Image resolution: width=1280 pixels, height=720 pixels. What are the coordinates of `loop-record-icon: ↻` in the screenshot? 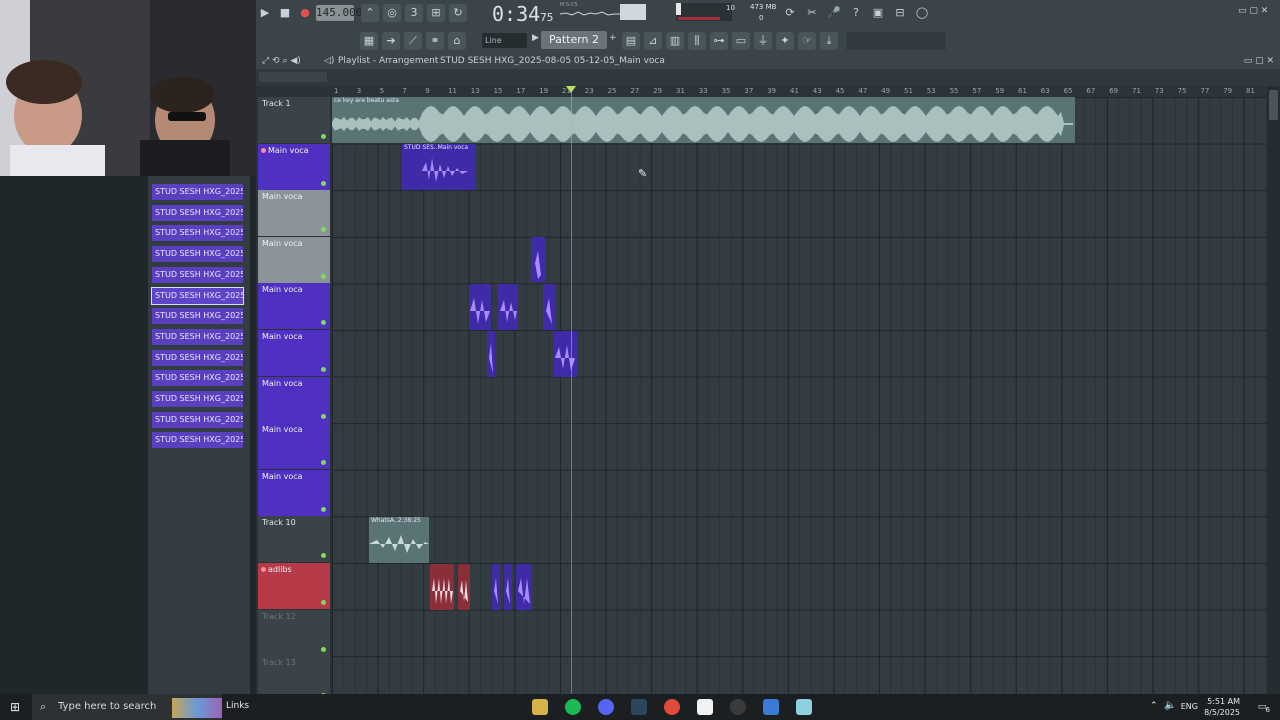 It's located at (458, 13).